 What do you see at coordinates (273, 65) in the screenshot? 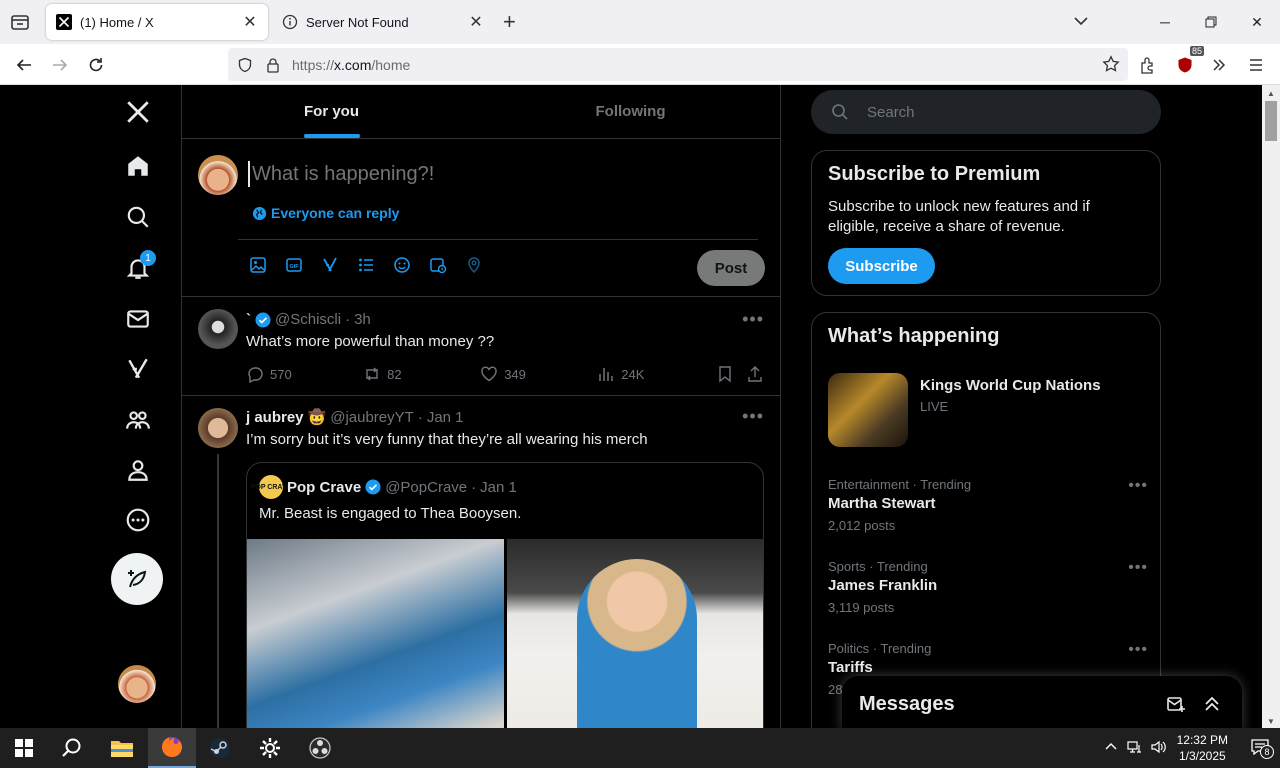
I see `lock-icon` at bounding box center [273, 65].